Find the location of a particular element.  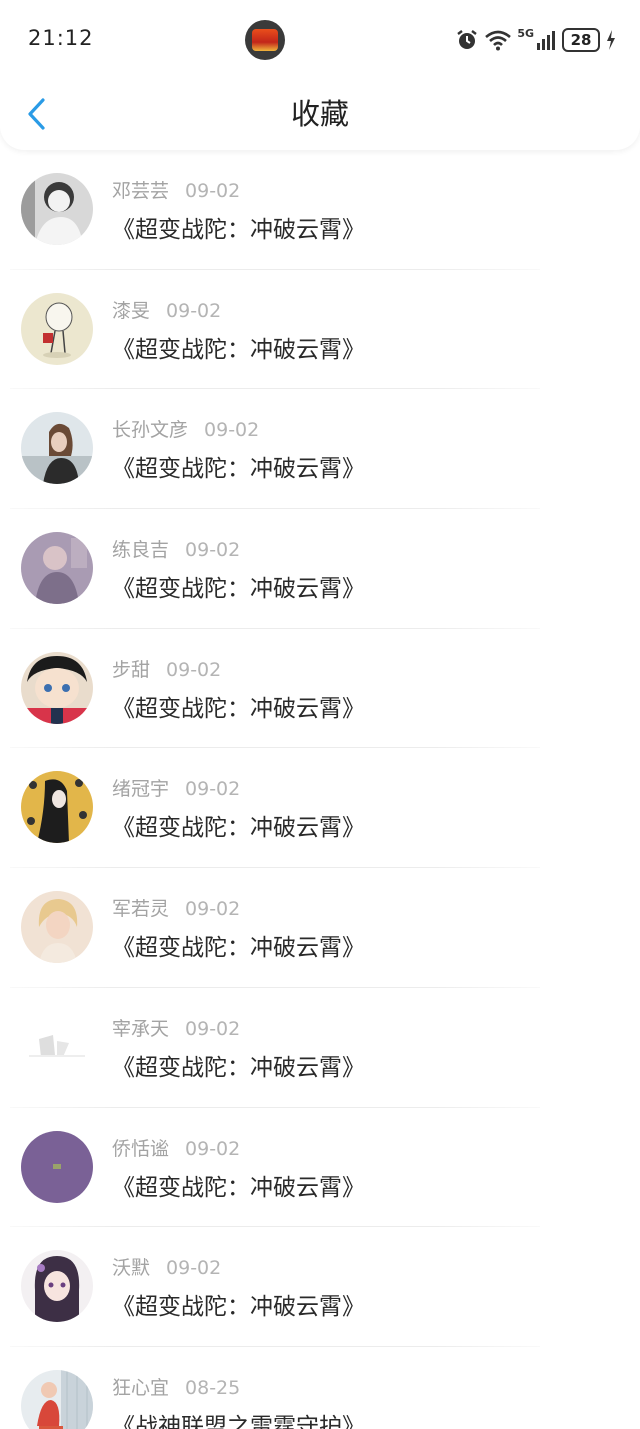

app-notification-icon is located at coordinates (265, 40).